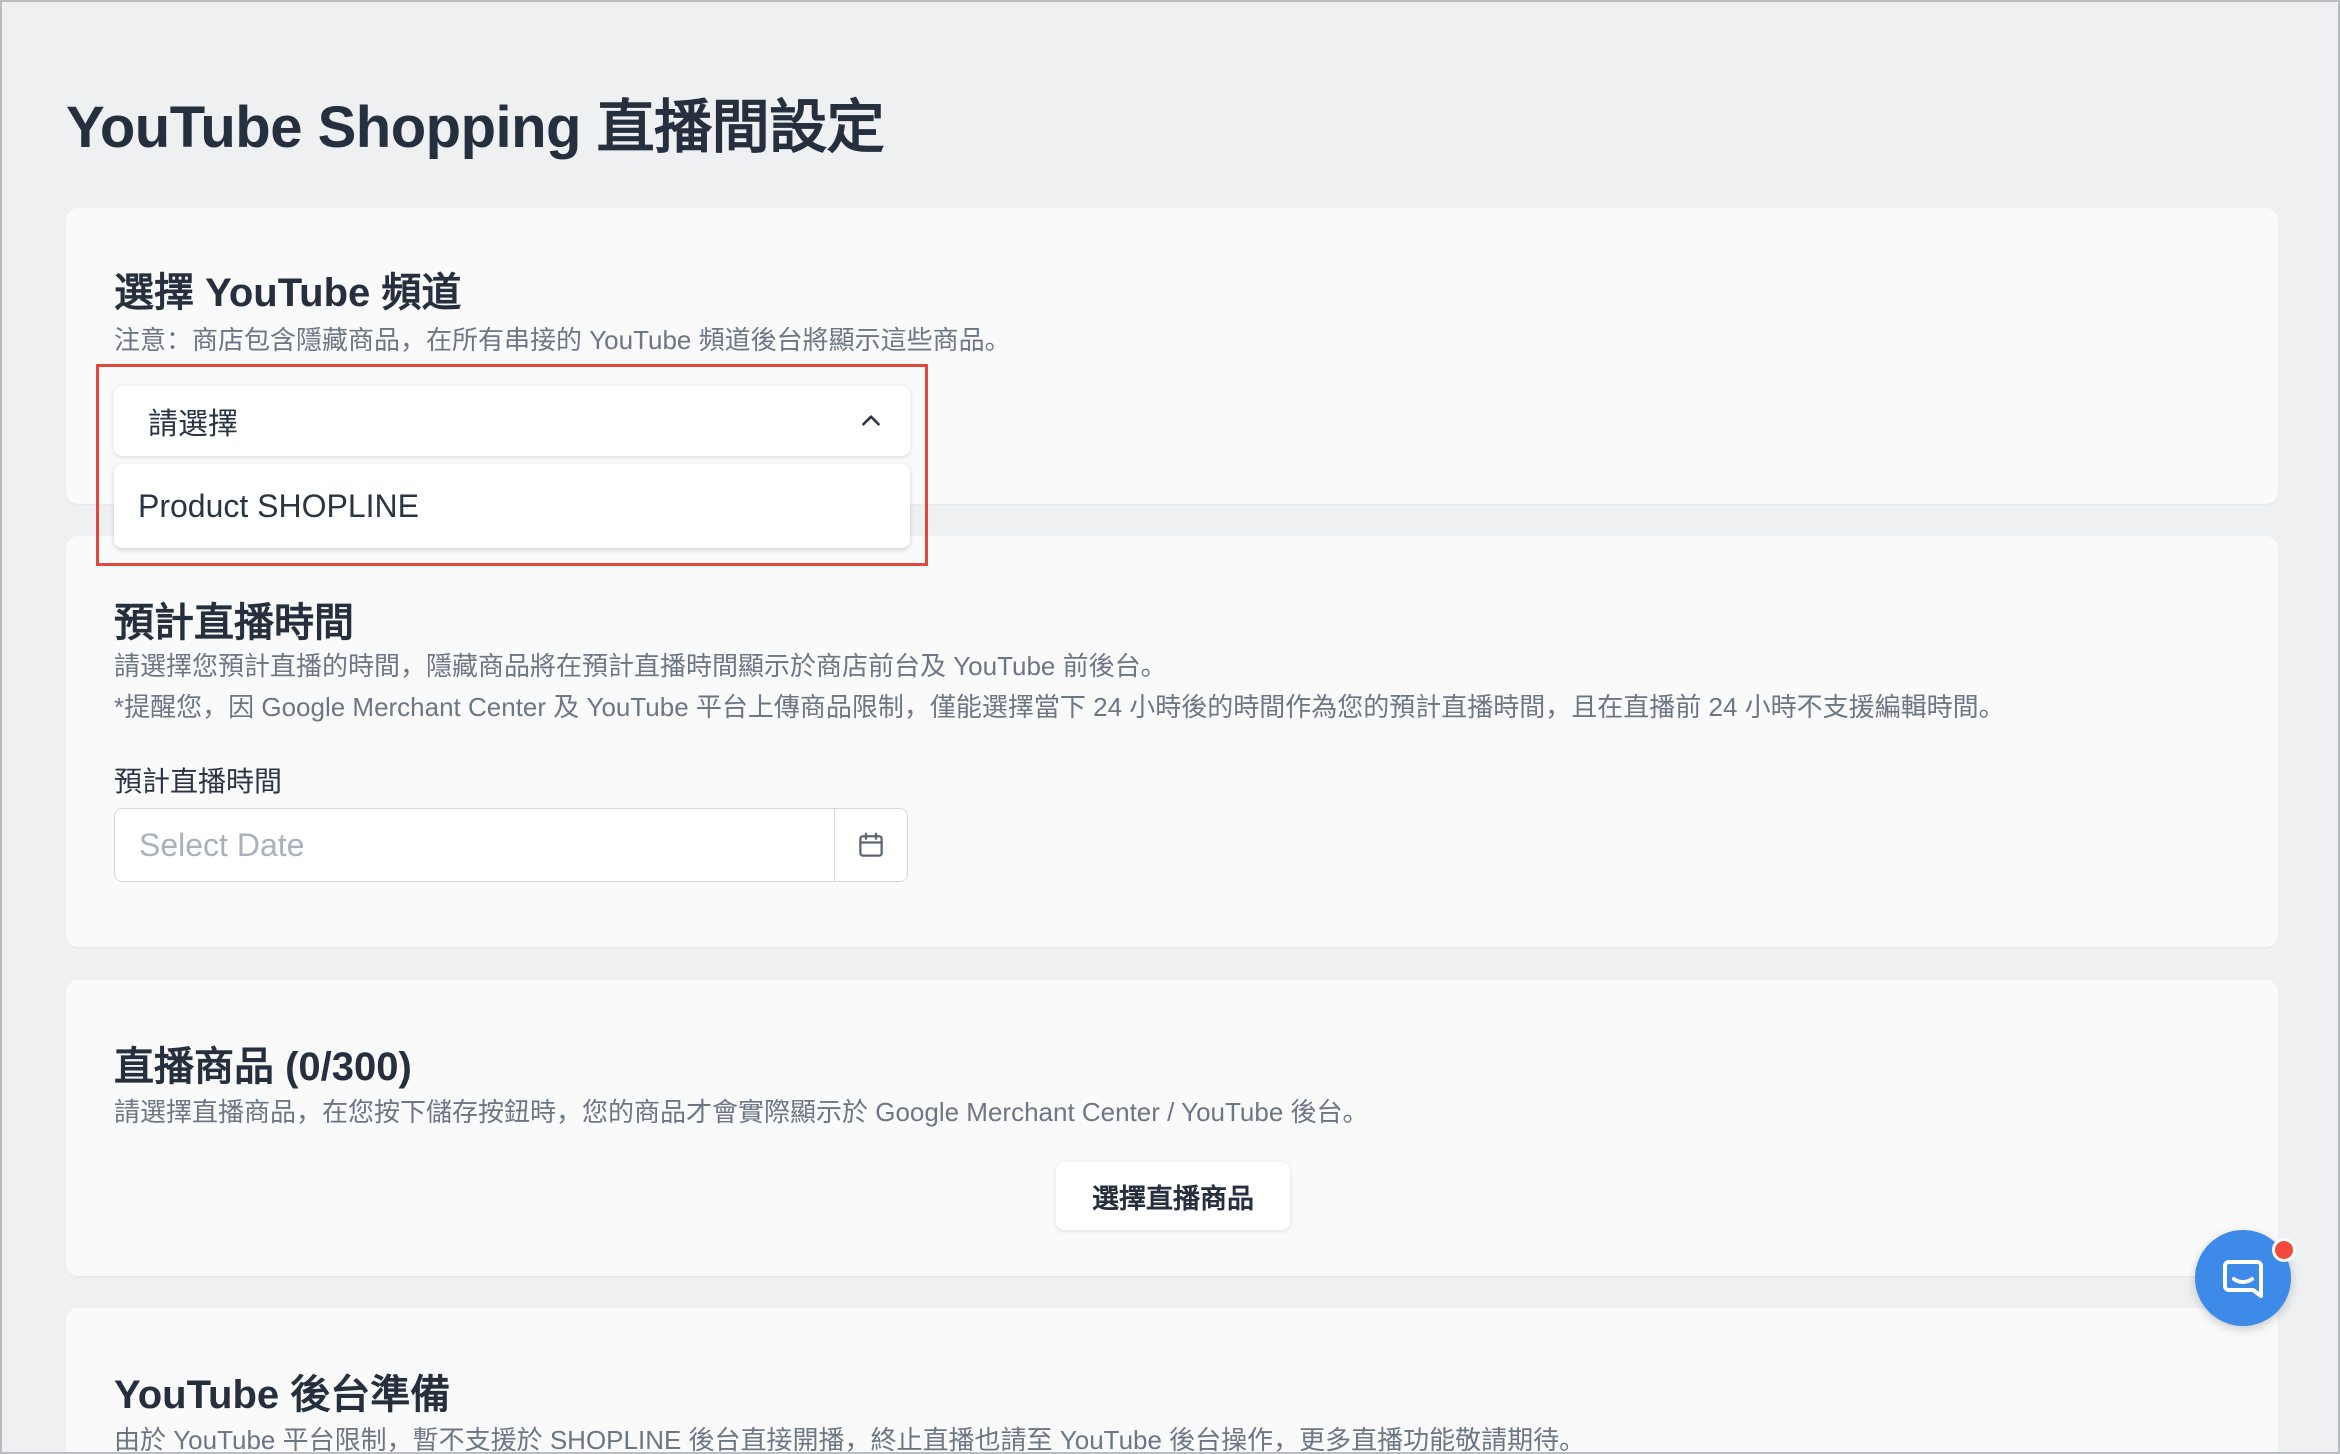  Describe the element at coordinates (193, 424) in the screenshot. I see `channel-select-value: 請選擇` at that location.